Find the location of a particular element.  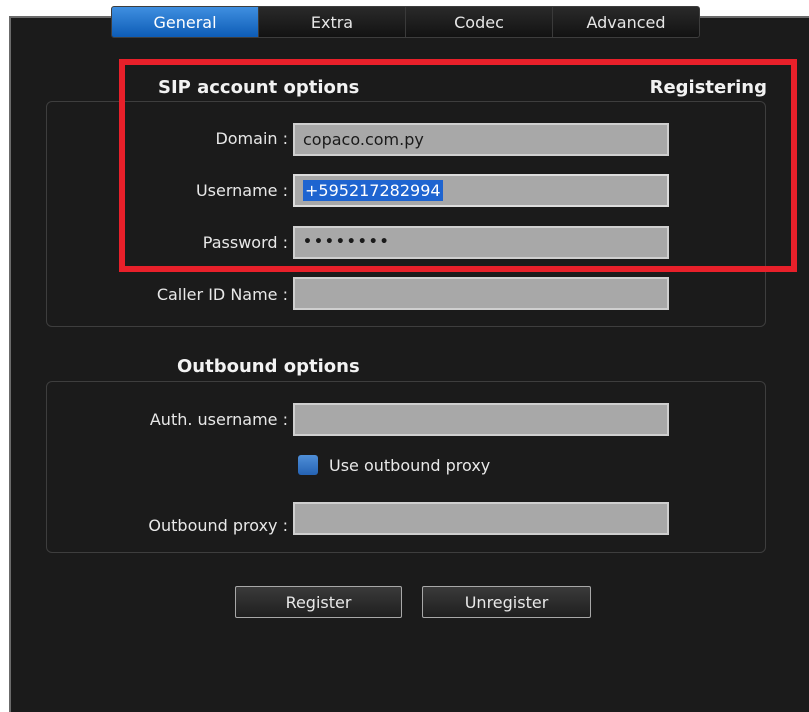

username-selected-text: +595217282994 is located at coordinates (373, 190).